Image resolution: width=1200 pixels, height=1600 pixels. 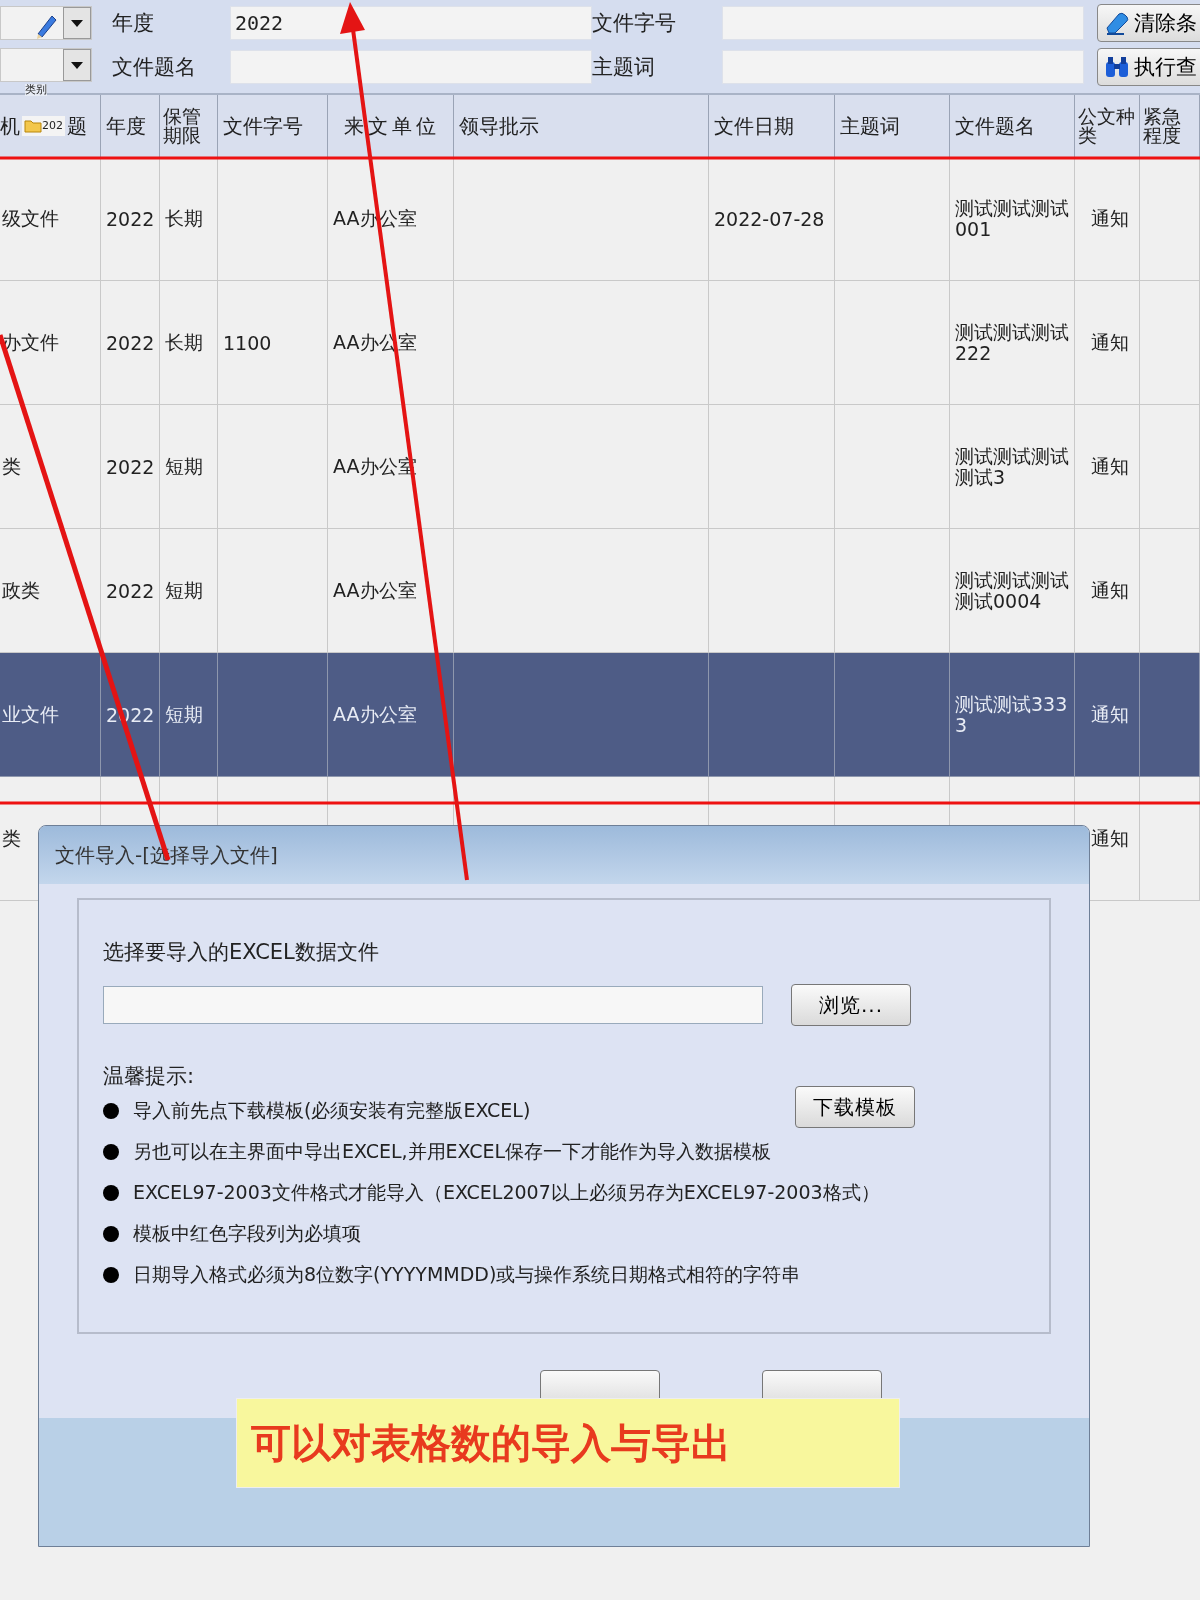 What do you see at coordinates (411, 23) in the screenshot?
I see `input-field: 2022` at bounding box center [411, 23].